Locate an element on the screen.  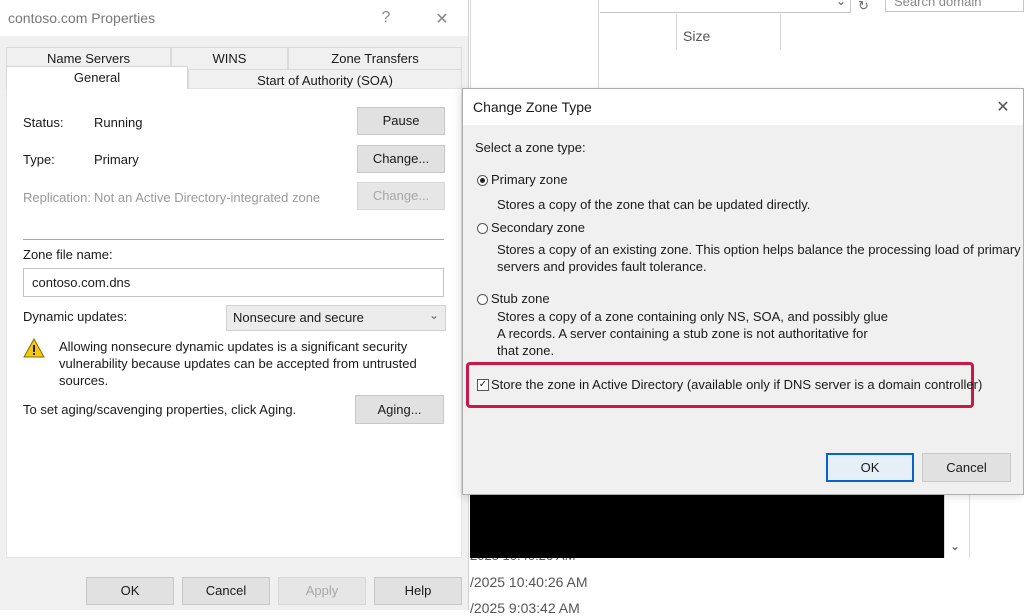
size-column-header: Size is located at coordinates (696, 36).